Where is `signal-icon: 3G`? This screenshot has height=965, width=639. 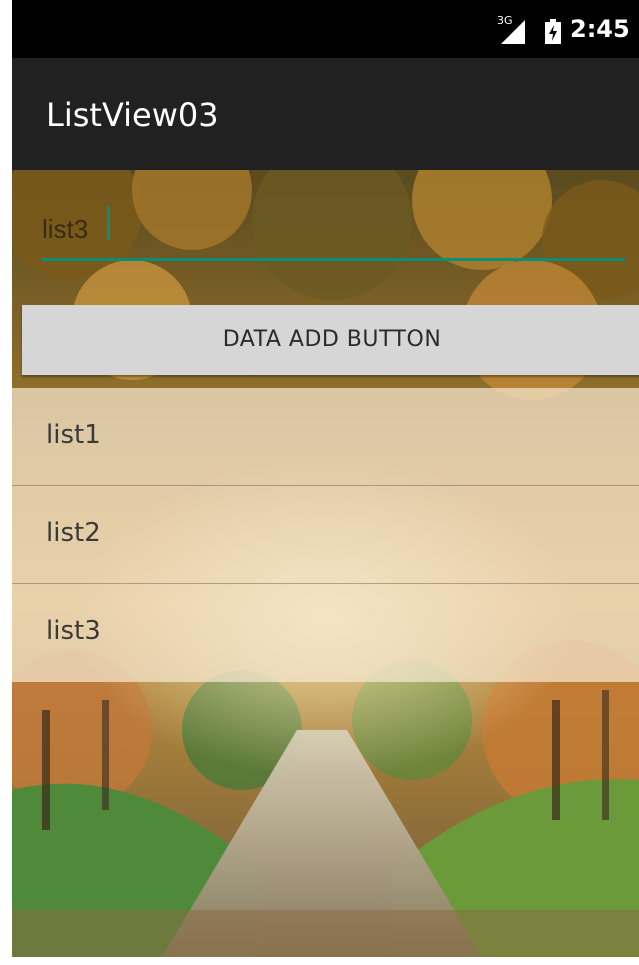 signal-icon: 3G is located at coordinates (512, 29).